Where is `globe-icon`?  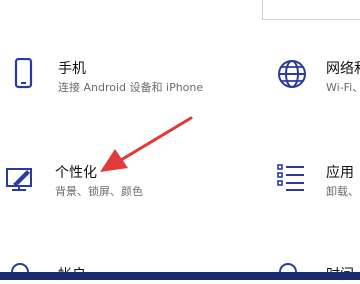 globe-icon is located at coordinates (292, 74).